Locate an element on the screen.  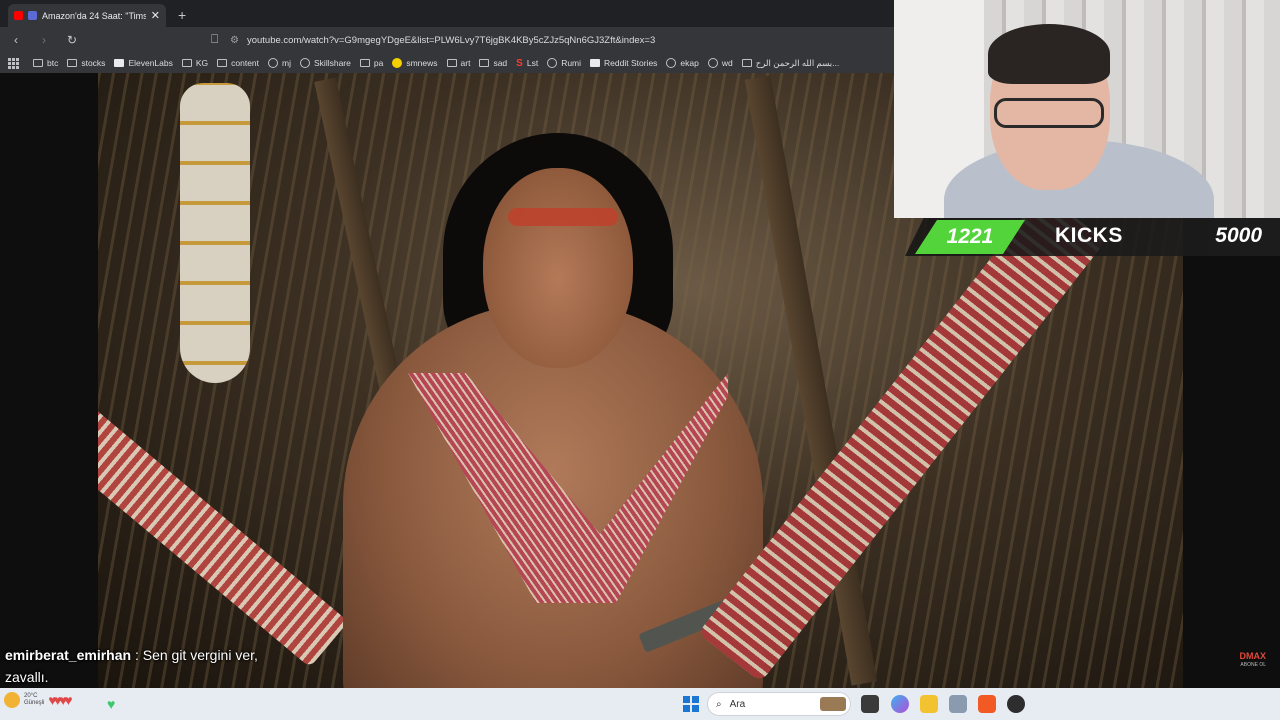
green-heart-icon: ♥ is located at coordinates (111, 704).